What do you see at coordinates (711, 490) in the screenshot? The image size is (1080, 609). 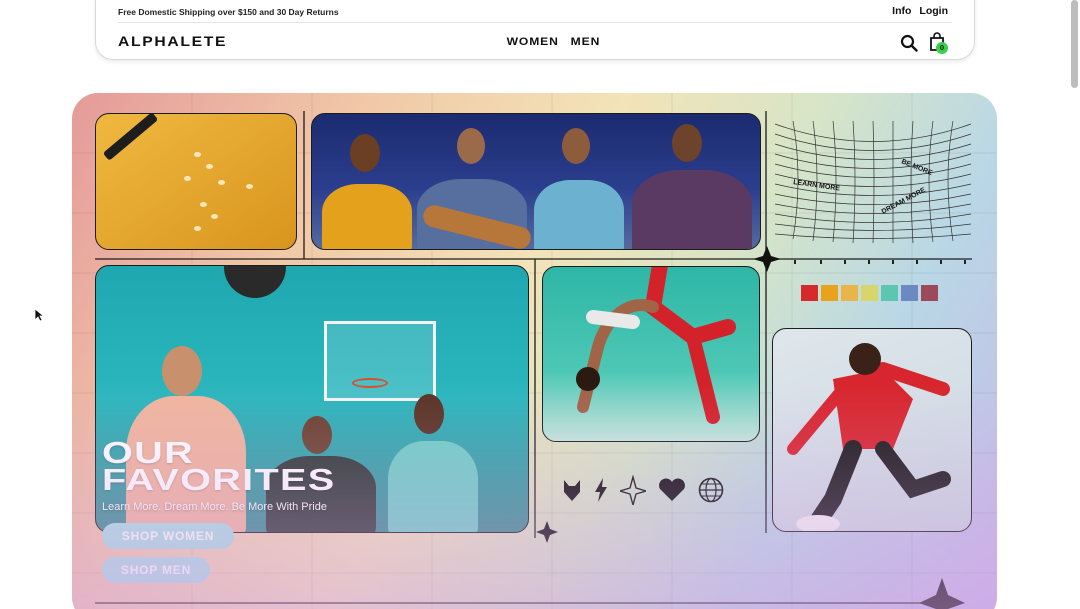 I see `globe-icon` at bounding box center [711, 490].